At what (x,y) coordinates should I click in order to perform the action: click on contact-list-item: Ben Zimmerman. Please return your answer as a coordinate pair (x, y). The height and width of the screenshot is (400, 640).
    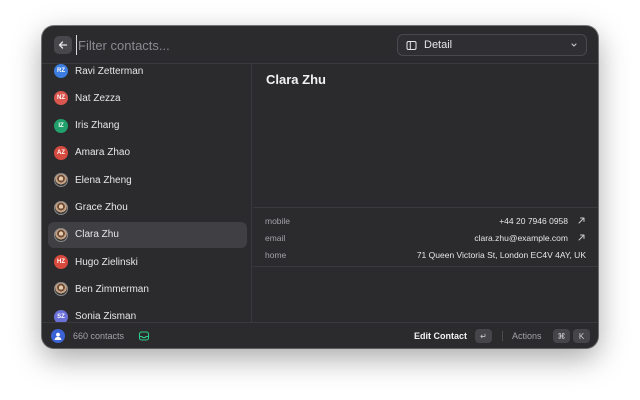
    Looking at the image, I should click on (147, 289).